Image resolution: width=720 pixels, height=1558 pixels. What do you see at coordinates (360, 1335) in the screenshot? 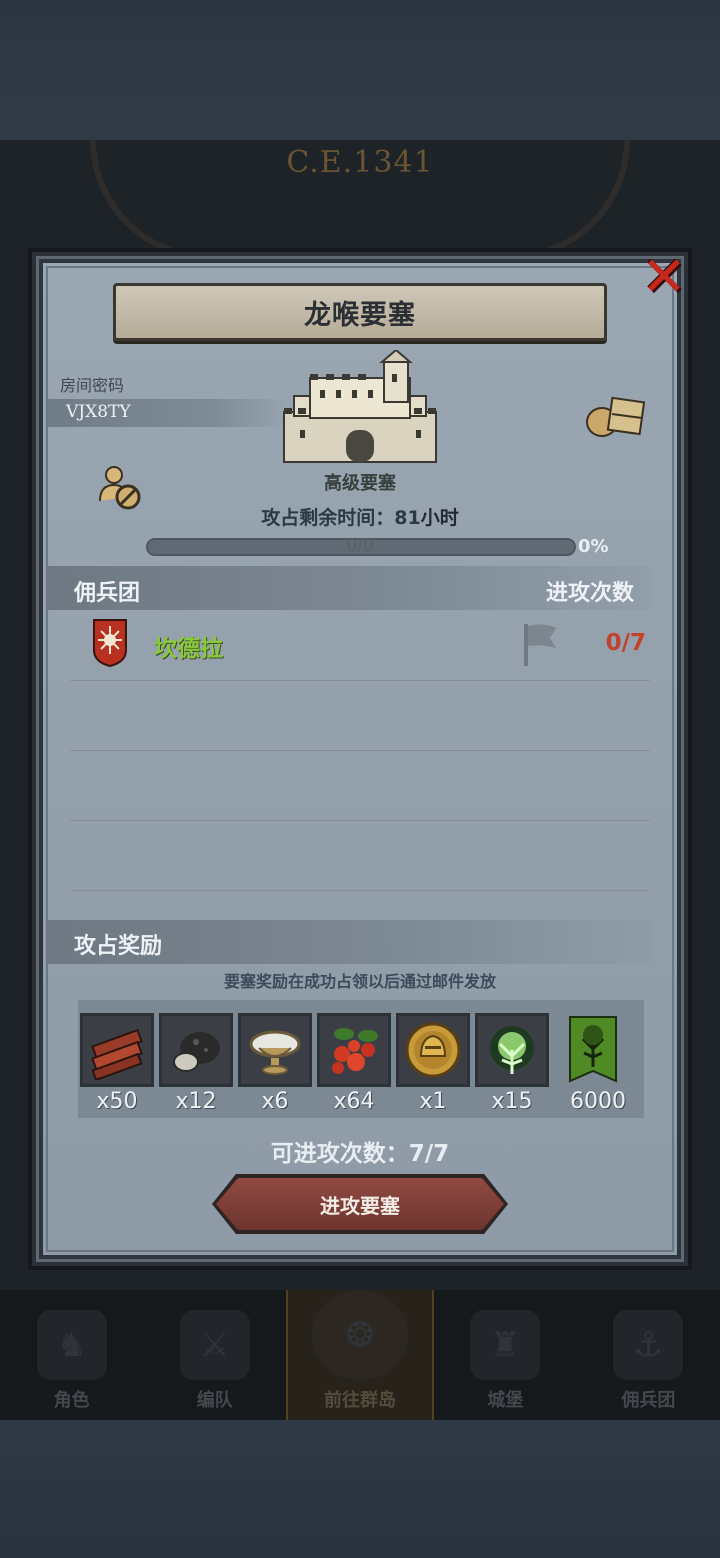
I see `island-map-icon: ❂` at bounding box center [360, 1335].